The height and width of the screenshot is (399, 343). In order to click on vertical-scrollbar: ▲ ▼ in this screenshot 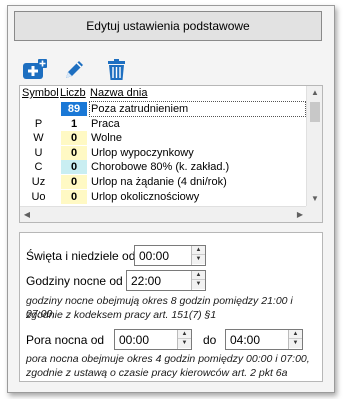, I will do `click(314, 146)`.